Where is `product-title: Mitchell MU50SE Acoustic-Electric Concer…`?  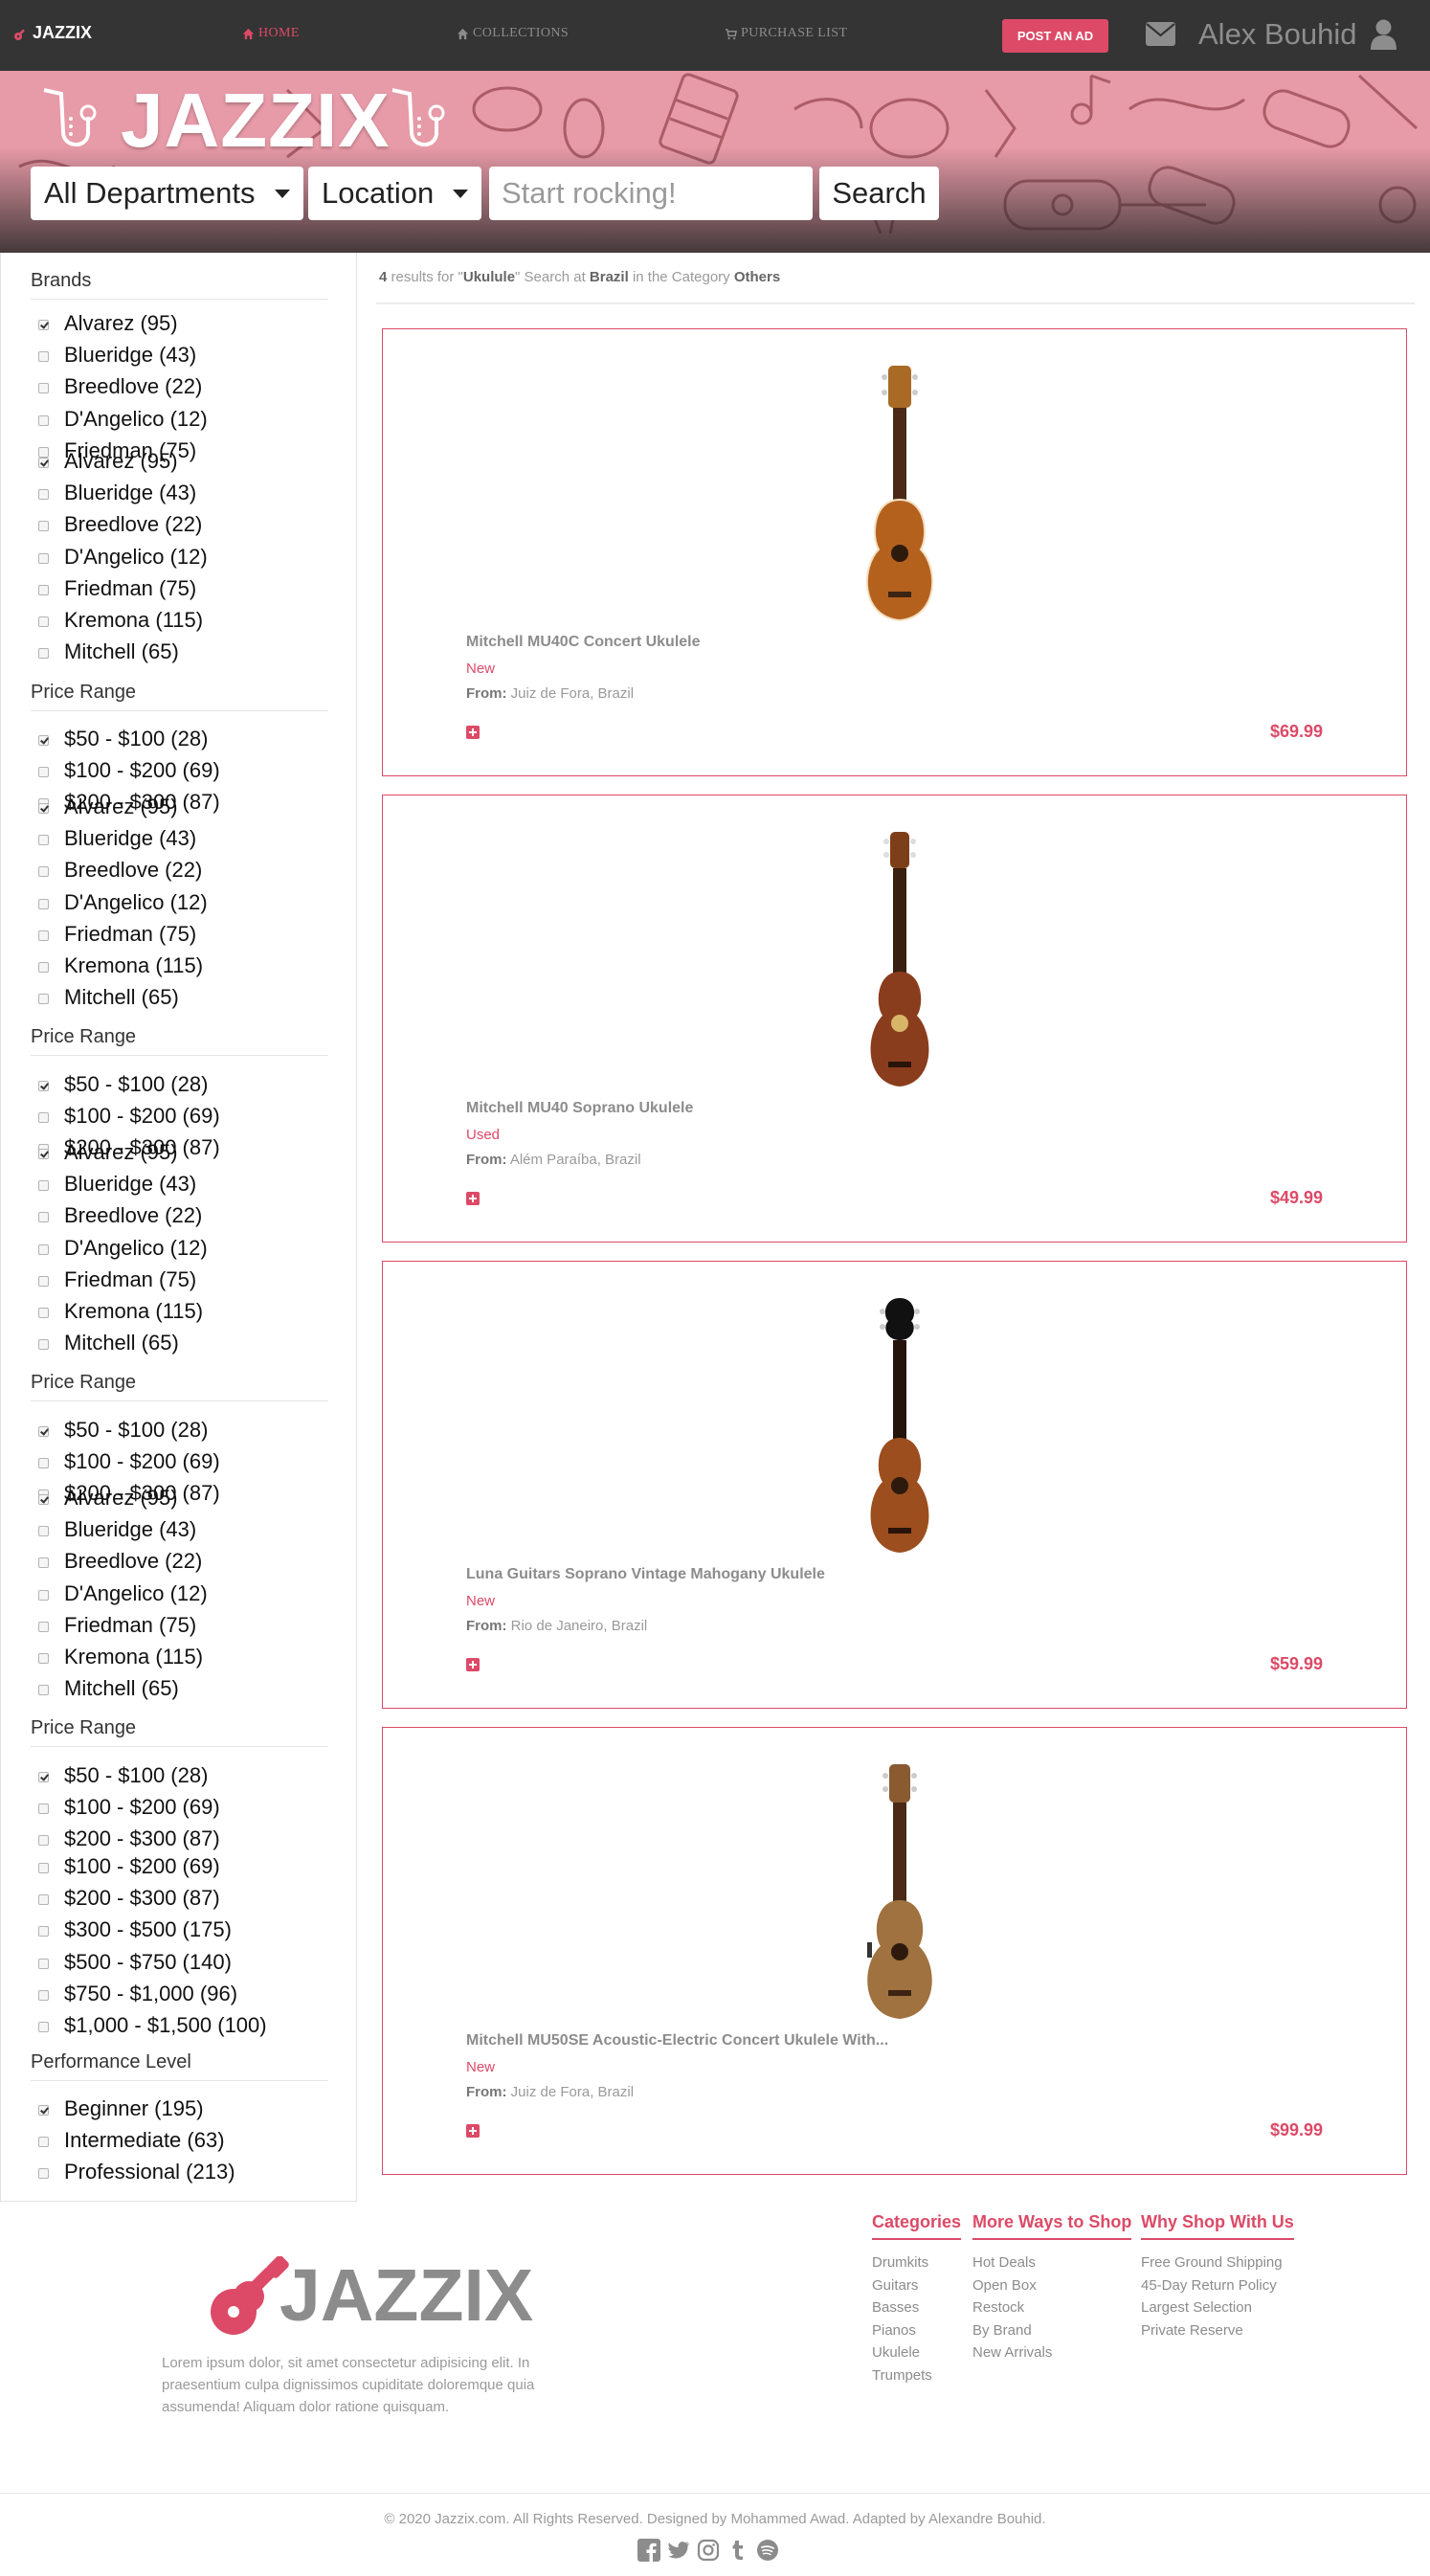
product-title: Mitchell MU50SE Acoustic-Electric Concer… is located at coordinates (677, 2041).